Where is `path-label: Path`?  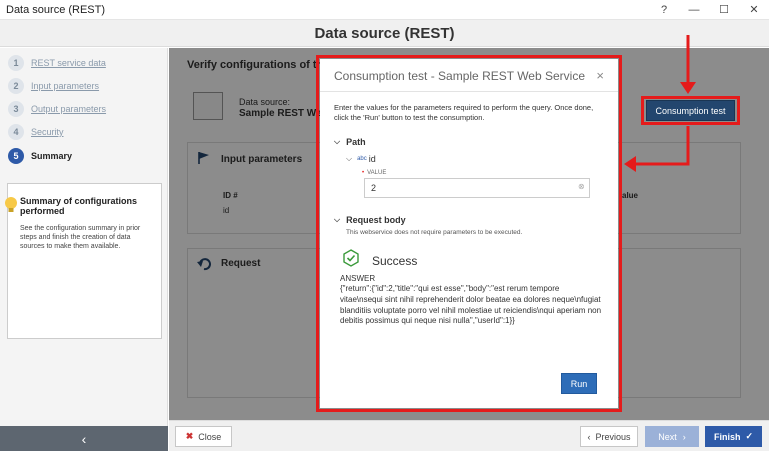
path-label: Path is located at coordinates (356, 142).